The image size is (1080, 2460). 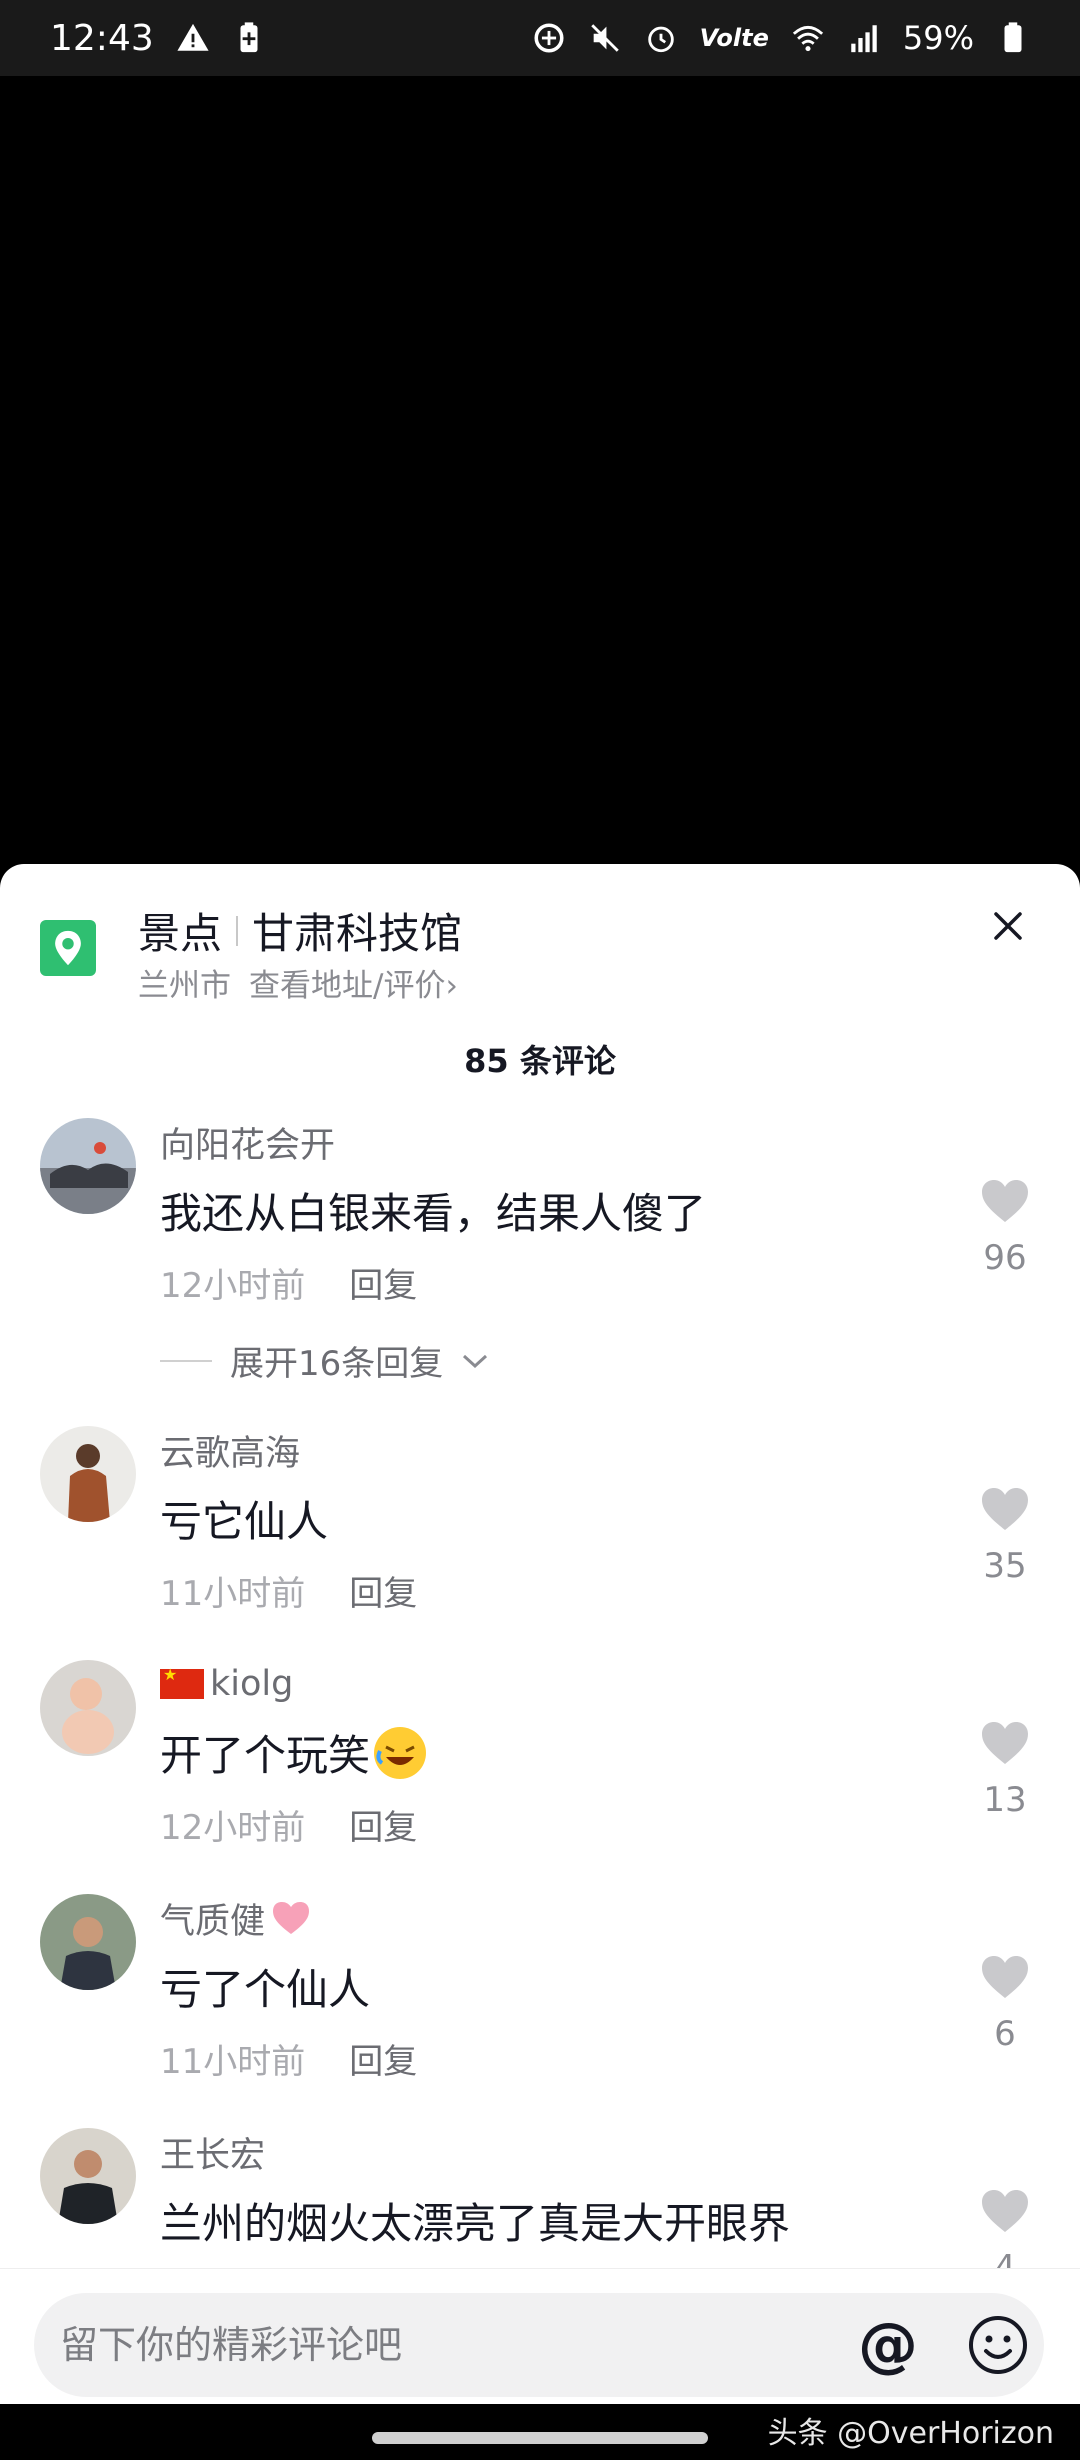 I want to click on alarm-icon, so click(x=661, y=38).